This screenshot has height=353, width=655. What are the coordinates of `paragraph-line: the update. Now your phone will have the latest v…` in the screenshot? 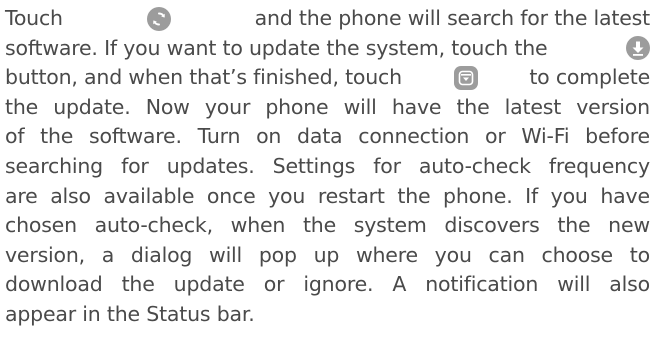 It's located at (327, 108).